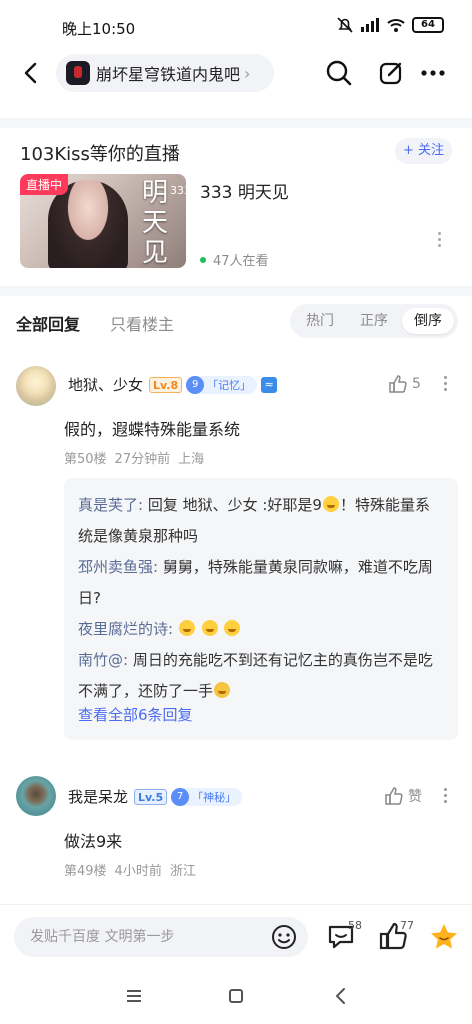 This screenshot has height=1024, width=472. I want to click on author-line: 我是呆龙 Lv.5 7 「神秘」, so click(155, 796).